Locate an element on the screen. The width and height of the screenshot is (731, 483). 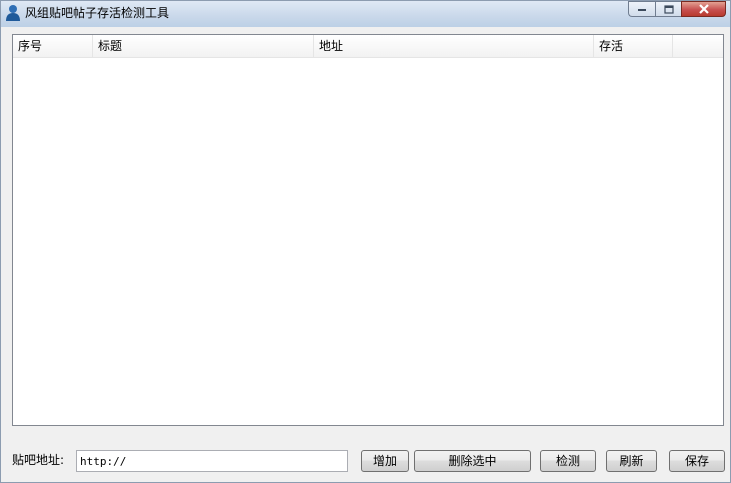
url-input is located at coordinates (212, 461).